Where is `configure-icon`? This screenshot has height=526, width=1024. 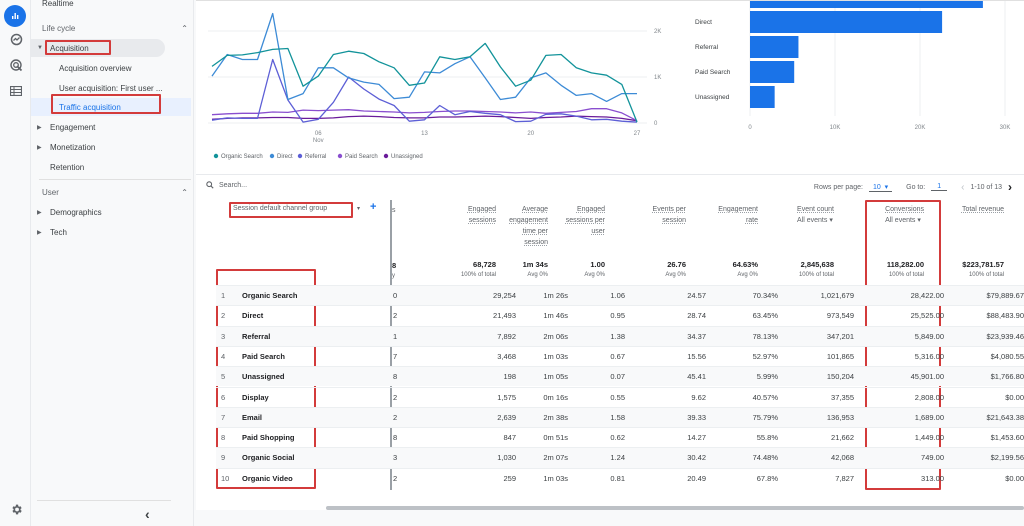
configure-icon is located at coordinates (16, 91).